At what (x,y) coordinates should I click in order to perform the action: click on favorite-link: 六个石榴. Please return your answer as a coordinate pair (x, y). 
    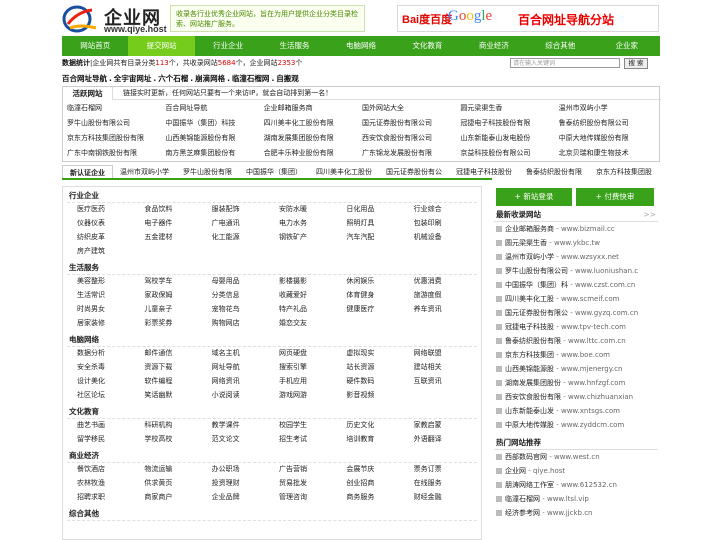
    Looking at the image, I should click on (173, 78).